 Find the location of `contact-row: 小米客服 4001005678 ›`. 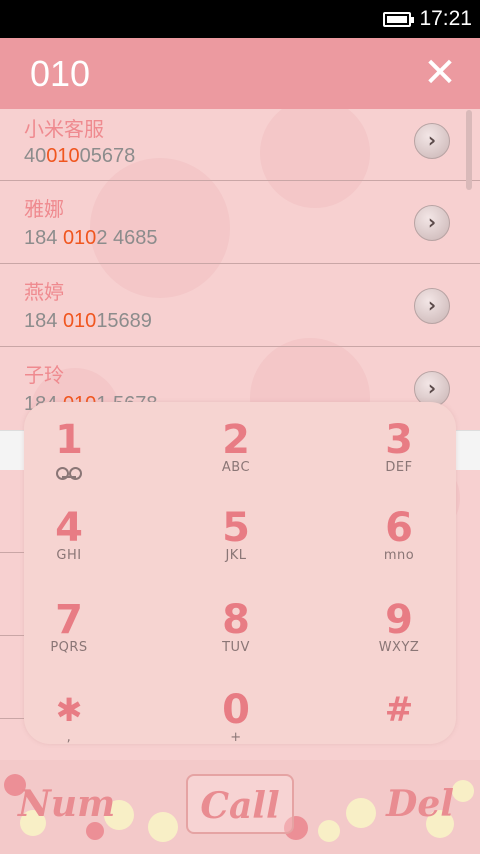

contact-row: 小米客服 4001005678 › is located at coordinates (240, 145).